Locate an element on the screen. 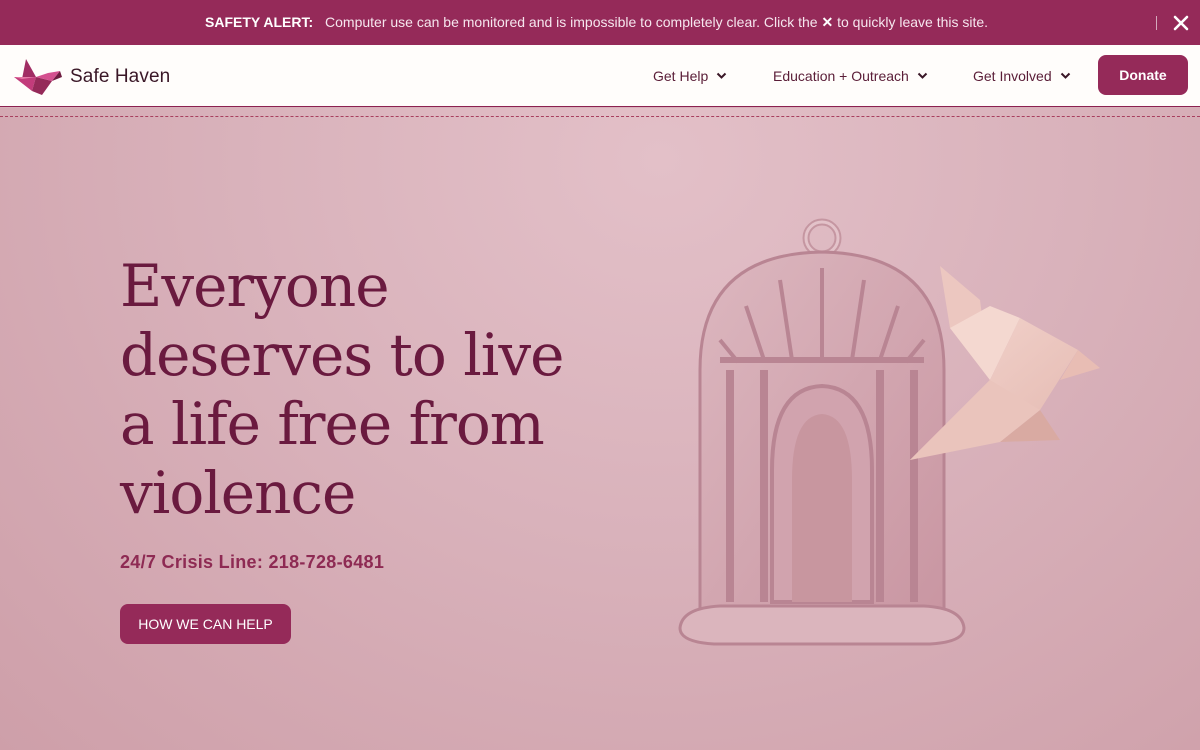 Image resolution: width=1200 pixels, height=750 pixels. nav-get-help-label: Get Help is located at coordinates (681, 76).